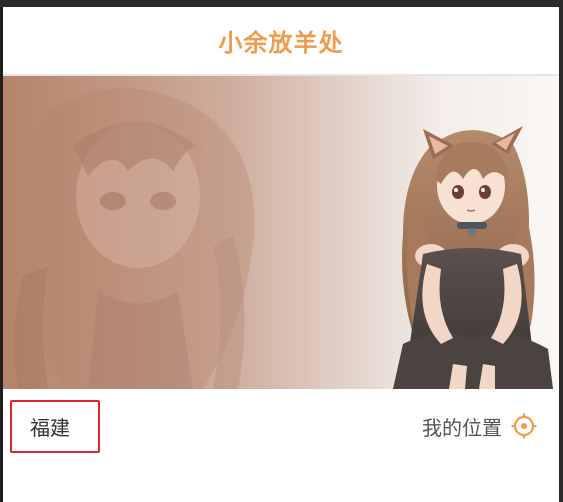  What do you see at coordinates (462, 427) in the screenshot?
I see `my-location-label: 我的位置` at bounding box center [462, 427].